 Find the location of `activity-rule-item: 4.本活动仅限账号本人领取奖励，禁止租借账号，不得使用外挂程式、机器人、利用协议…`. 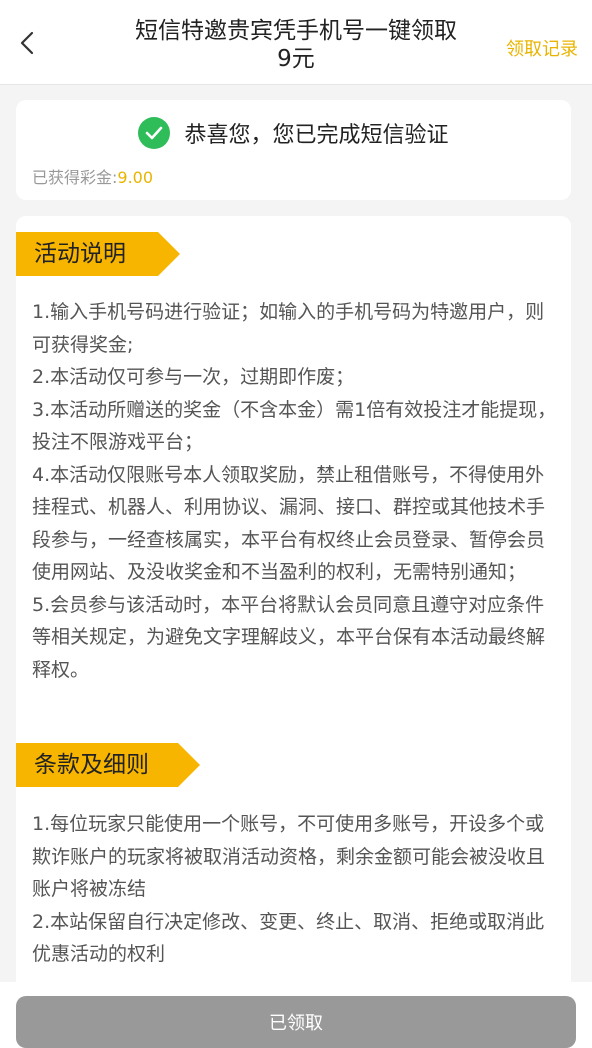

activity-rule-item: 4.本活动仅限账号本人领取奖励，禁止租借账号，不得使用外挂程式、机器人、利用协议… is located at coordinates (289, 523).